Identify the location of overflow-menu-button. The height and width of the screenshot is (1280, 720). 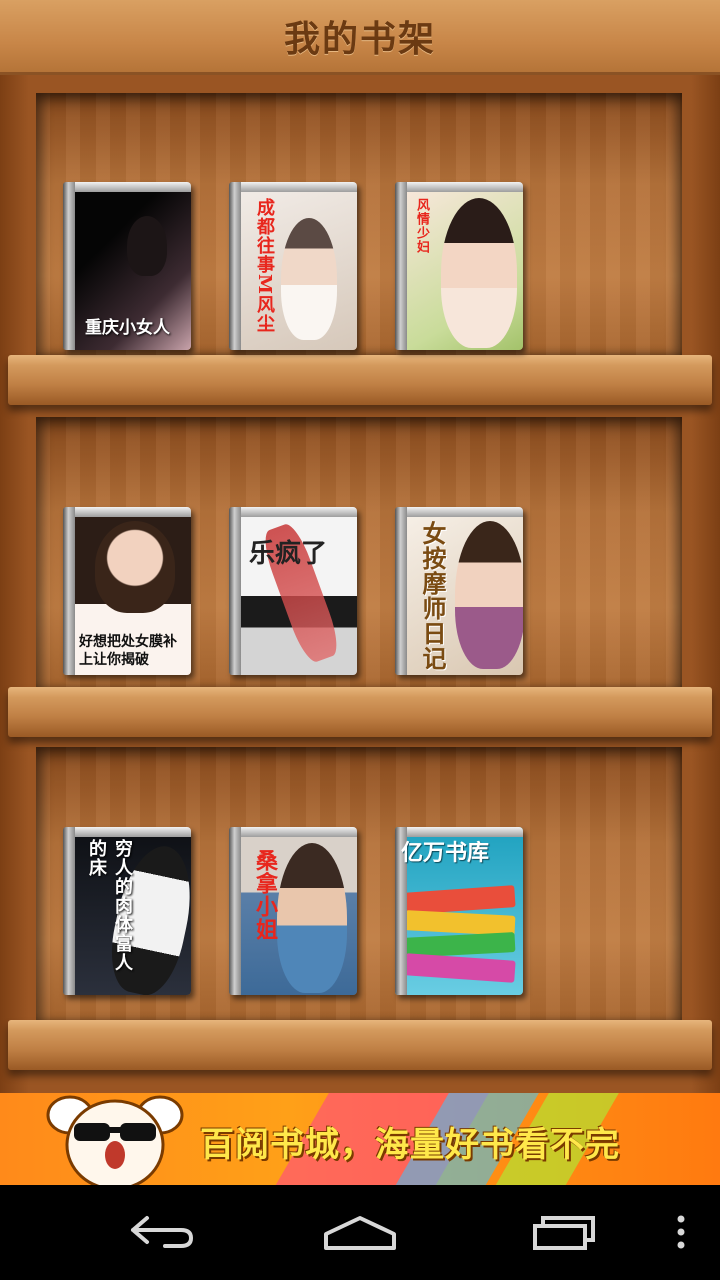
(681, 1232).